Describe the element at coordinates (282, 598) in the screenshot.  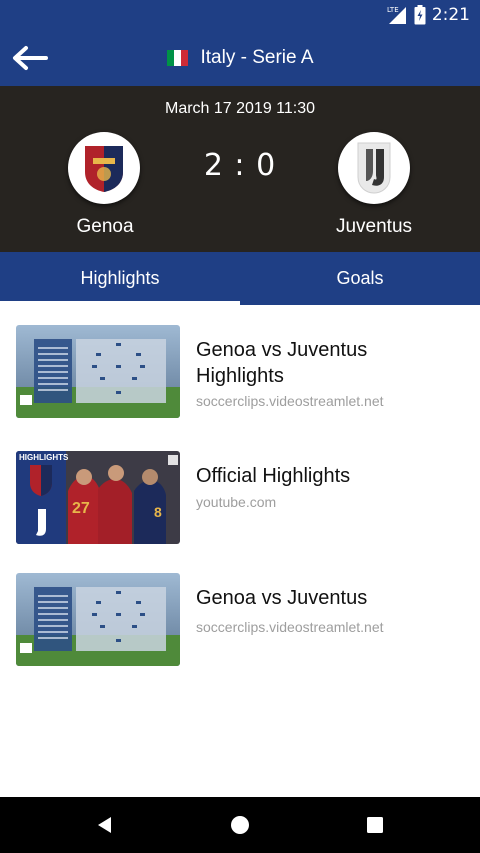
I see `video-title: Genoa vs Juventus` at that location.